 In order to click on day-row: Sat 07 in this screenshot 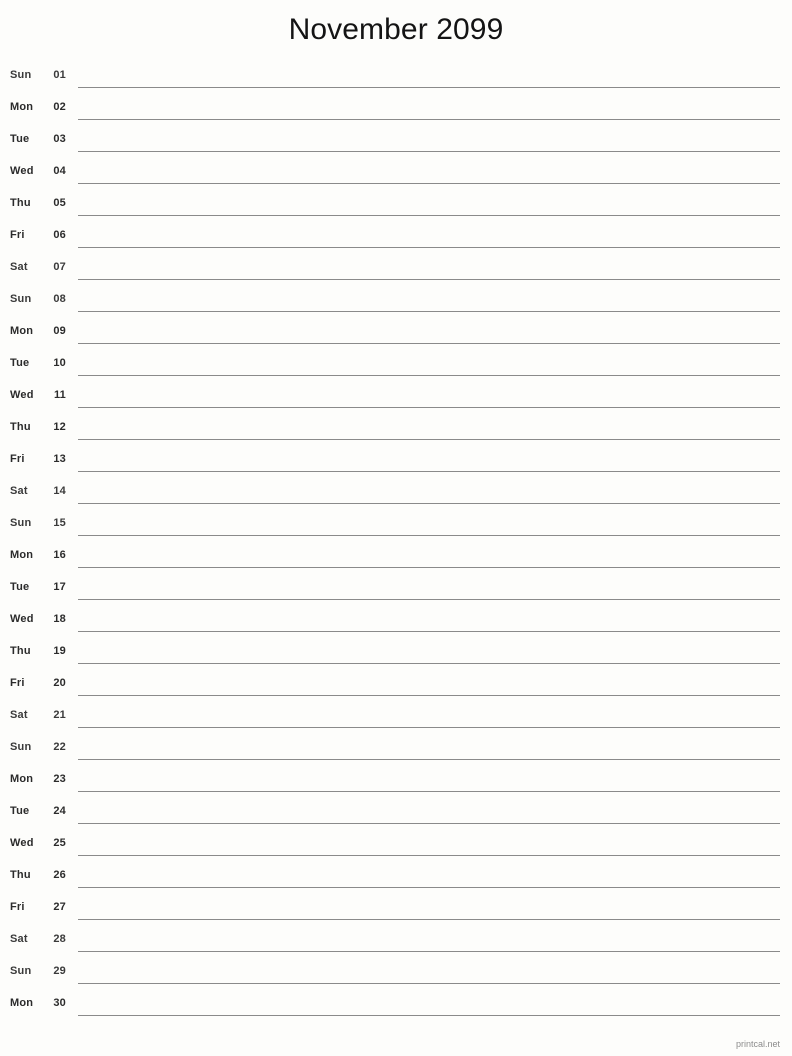, I will do `click(396, 268)`.